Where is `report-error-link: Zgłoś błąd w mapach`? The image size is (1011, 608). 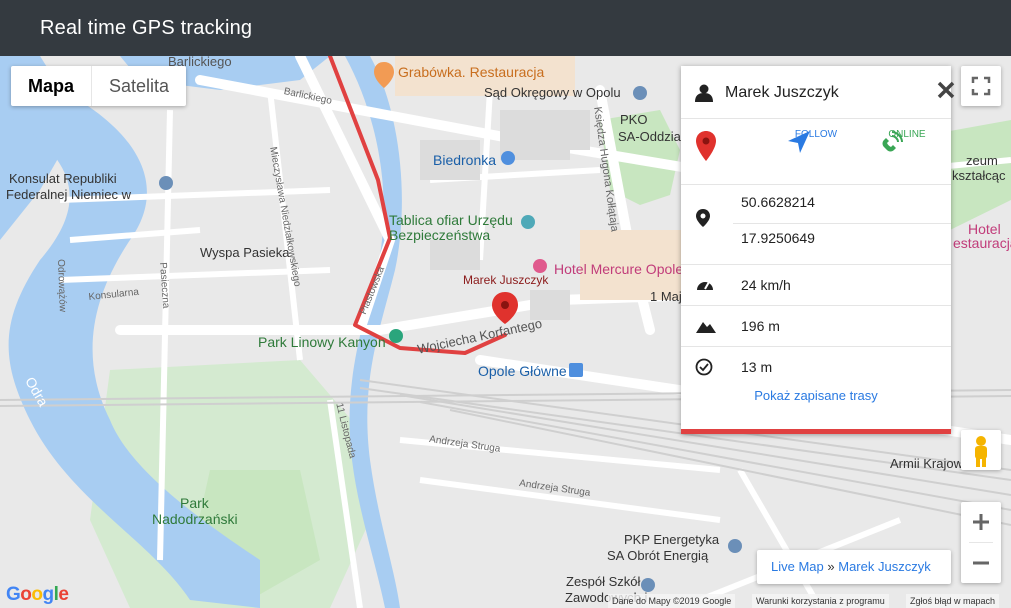
report-error-link: Zgłoś błąd w mapach is located at coordinates (953, 601).